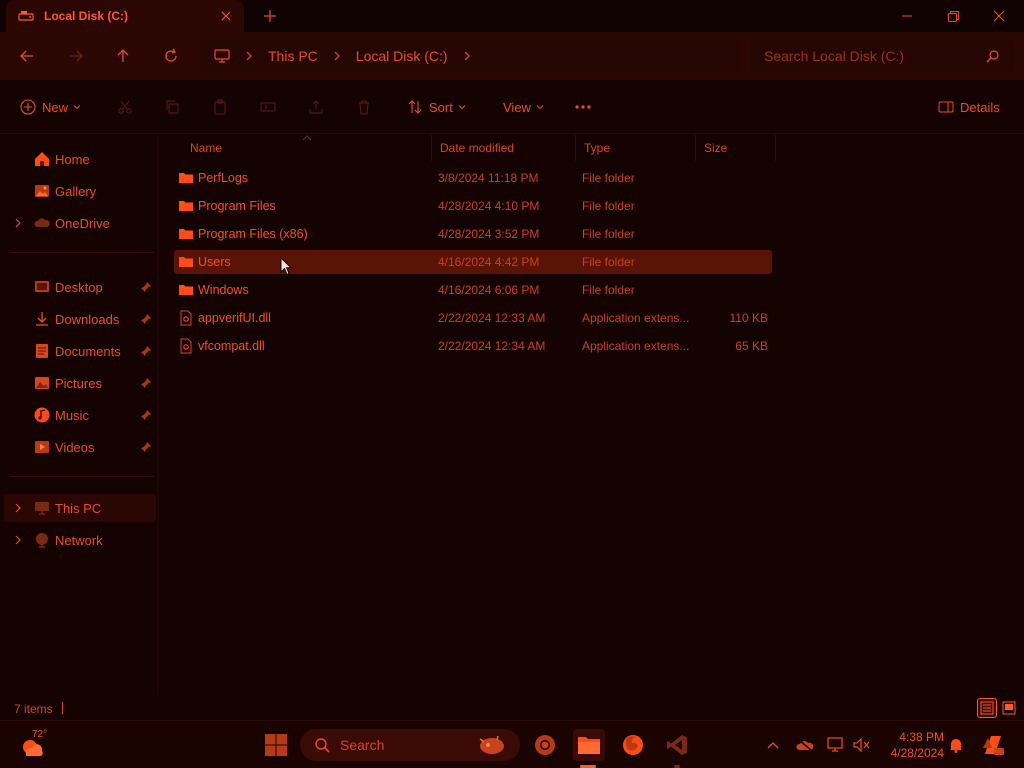  I want to click on column-header-type: Type, so click(636, 148).